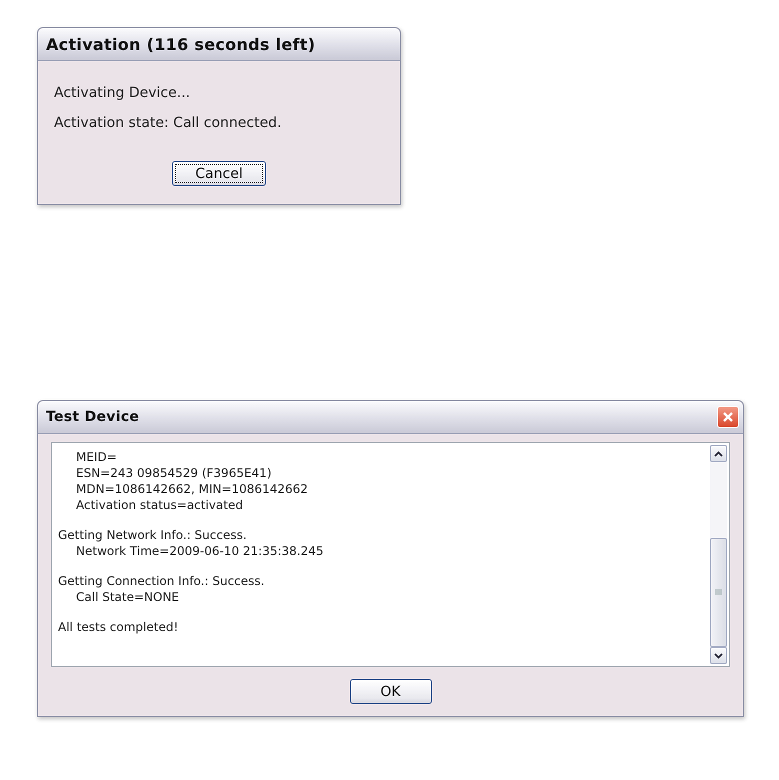 This screenshot has height=780, width=779. I want to click on log-line: Getting Connection Info.: Success., so click(162, 581).